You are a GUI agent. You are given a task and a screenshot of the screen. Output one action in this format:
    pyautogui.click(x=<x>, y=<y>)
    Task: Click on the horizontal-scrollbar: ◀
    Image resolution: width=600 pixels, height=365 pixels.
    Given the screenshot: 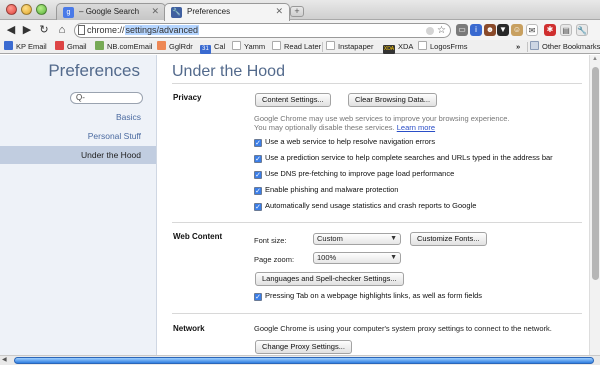 What is the action you would take?
    pyautogui.click(x=300, y=360)
    